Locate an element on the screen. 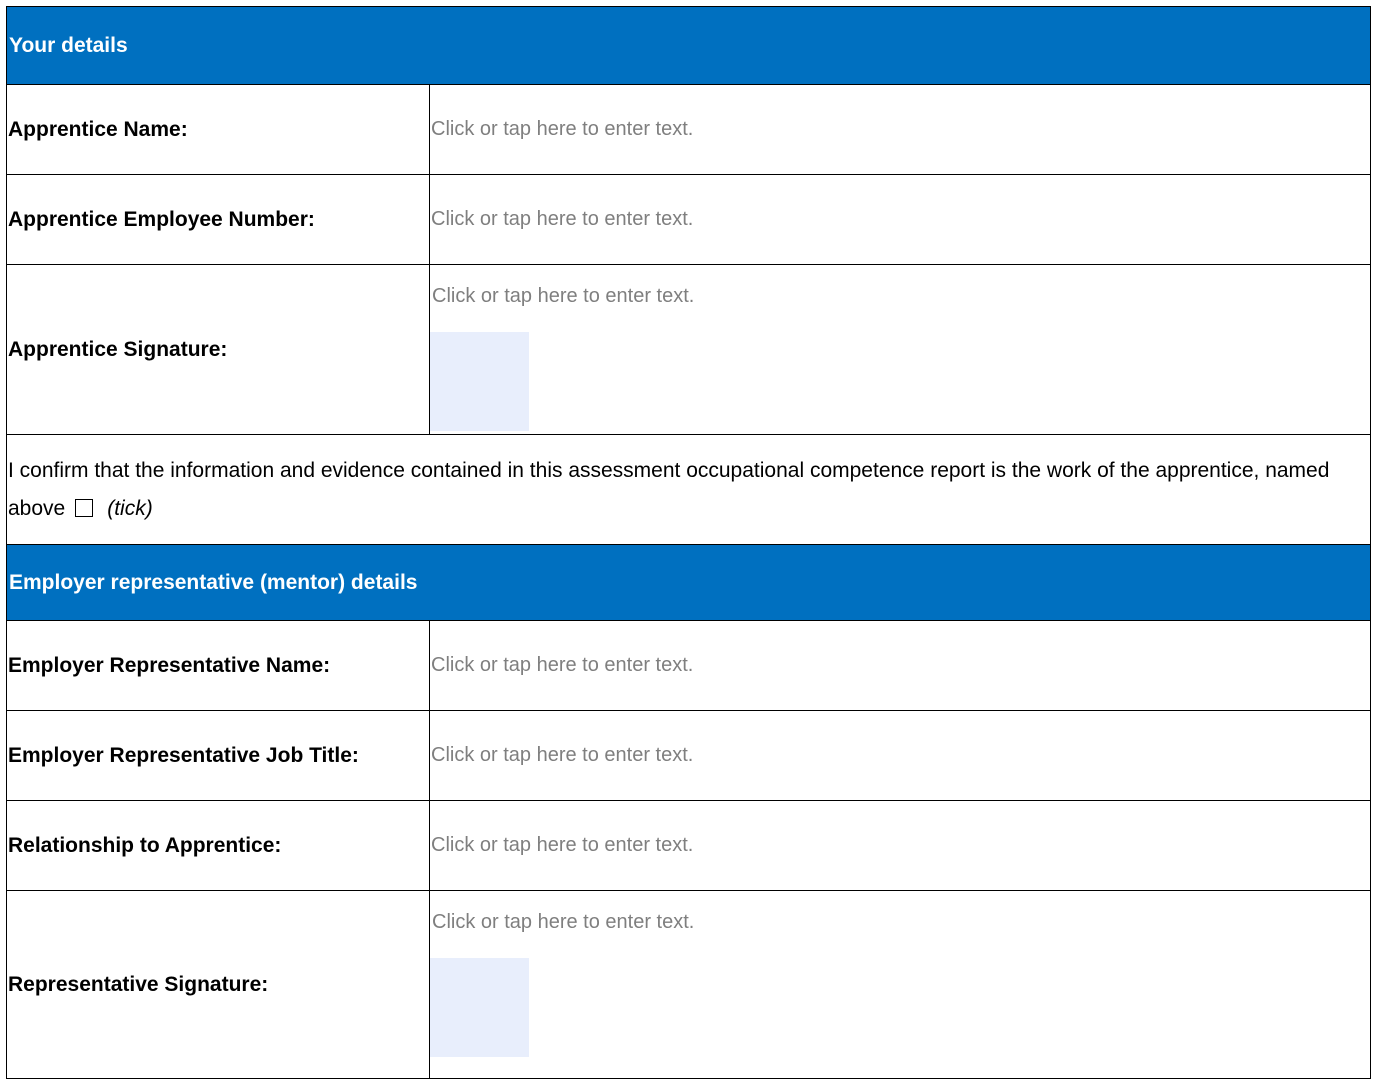 This screenshot has height=1079, width=1374. rep-name-label: Employer Representative Name: is located at coordinates (218, 665).